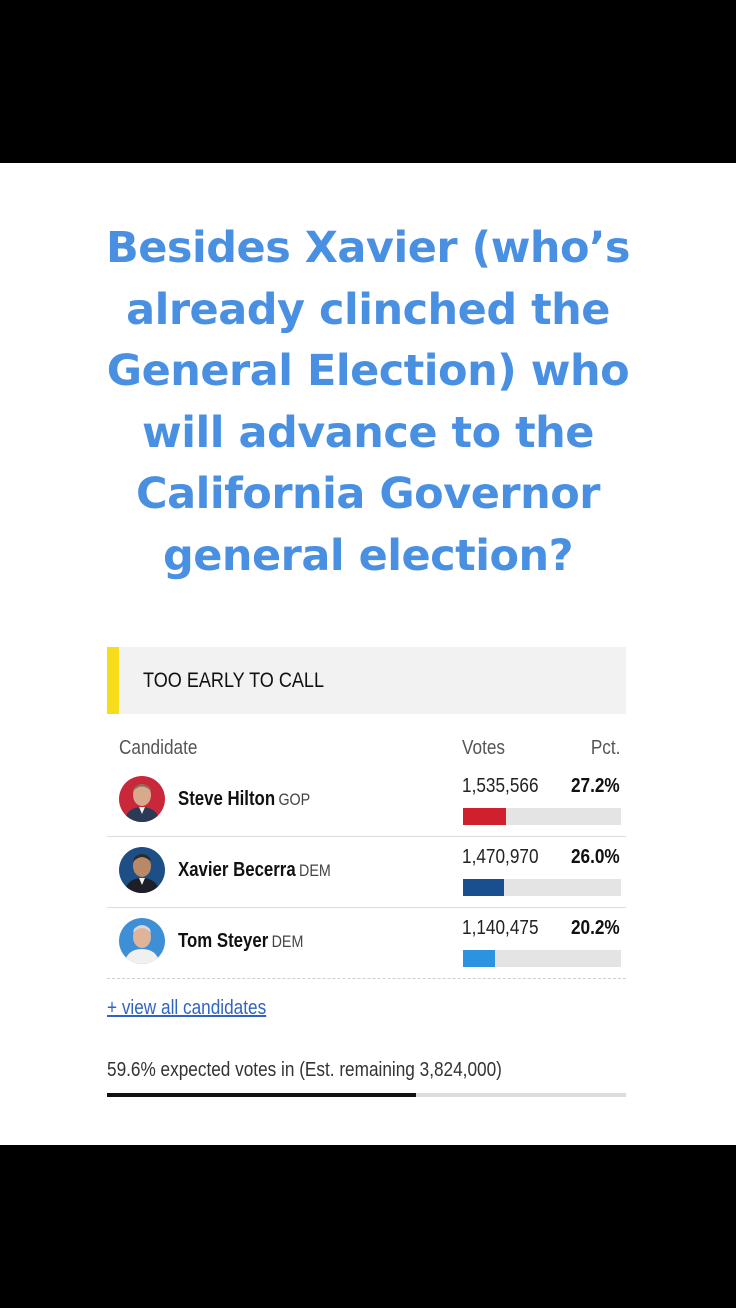 The width and height of the screenshot is (736, 1308). I want to click on vote-percentage: 20.2%, so click(595, 928).